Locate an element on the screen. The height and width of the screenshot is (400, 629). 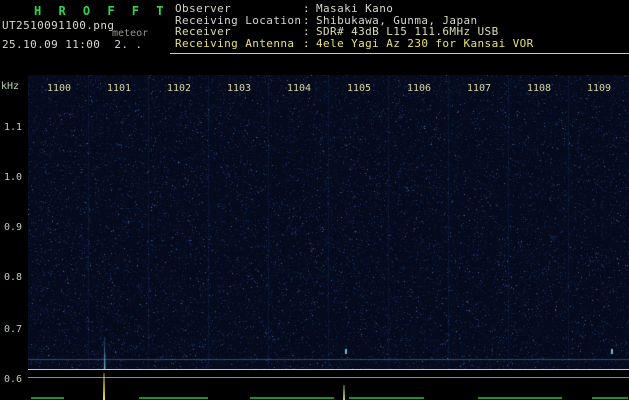
station-info-row-observer: Observer: Masaki Kano is located at coordinates (354, 9).